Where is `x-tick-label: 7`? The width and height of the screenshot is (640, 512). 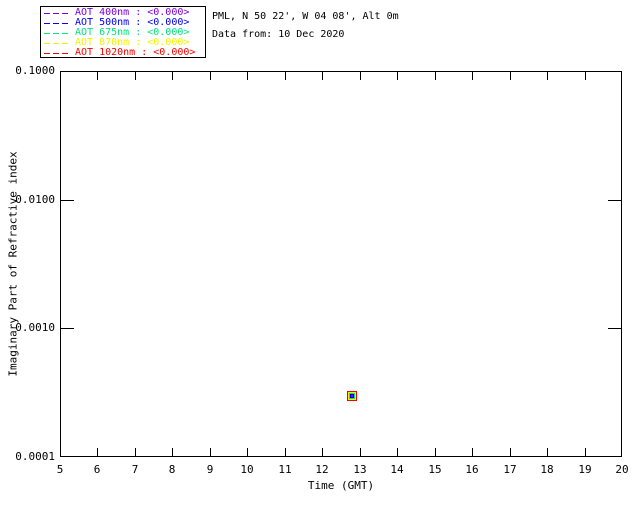
x-tick-label: 7 is located at coordinates (135, 469).